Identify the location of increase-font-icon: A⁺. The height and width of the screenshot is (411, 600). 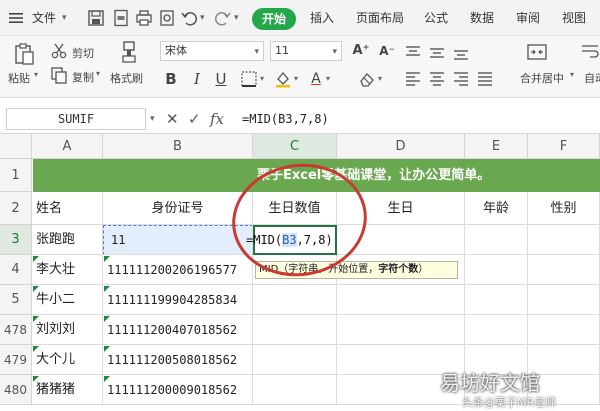
(361, 51).